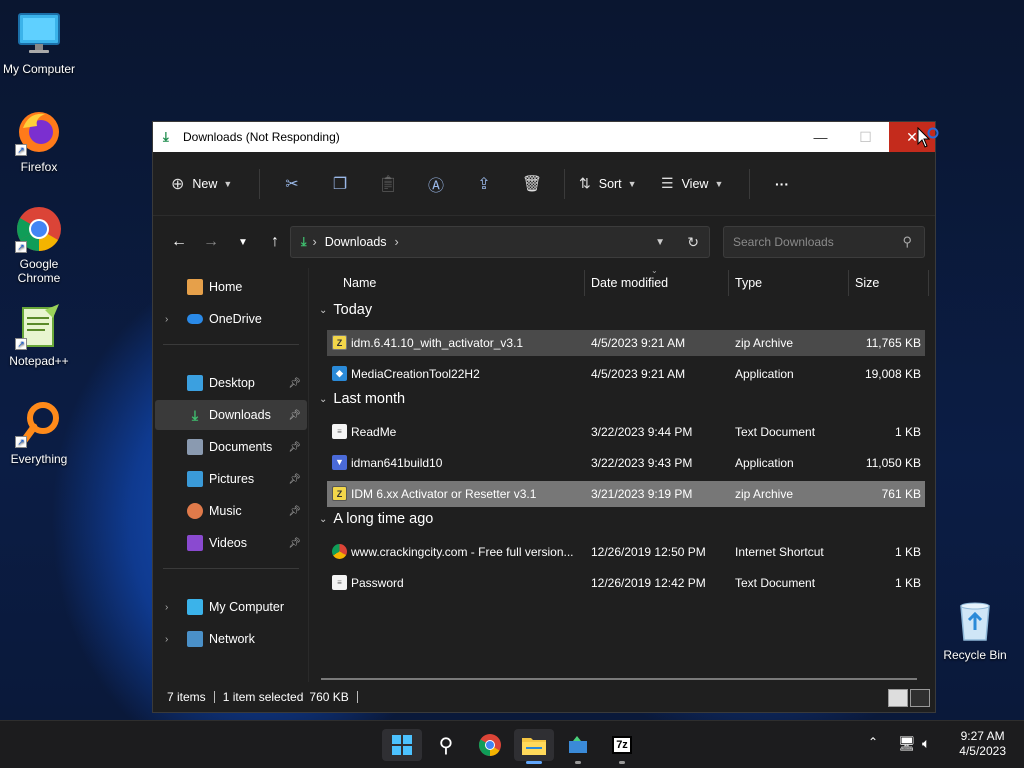  What do you see at coordinates (195, 287) in the screenshot?
I see `home-icon` at bounding box center [195, 287].